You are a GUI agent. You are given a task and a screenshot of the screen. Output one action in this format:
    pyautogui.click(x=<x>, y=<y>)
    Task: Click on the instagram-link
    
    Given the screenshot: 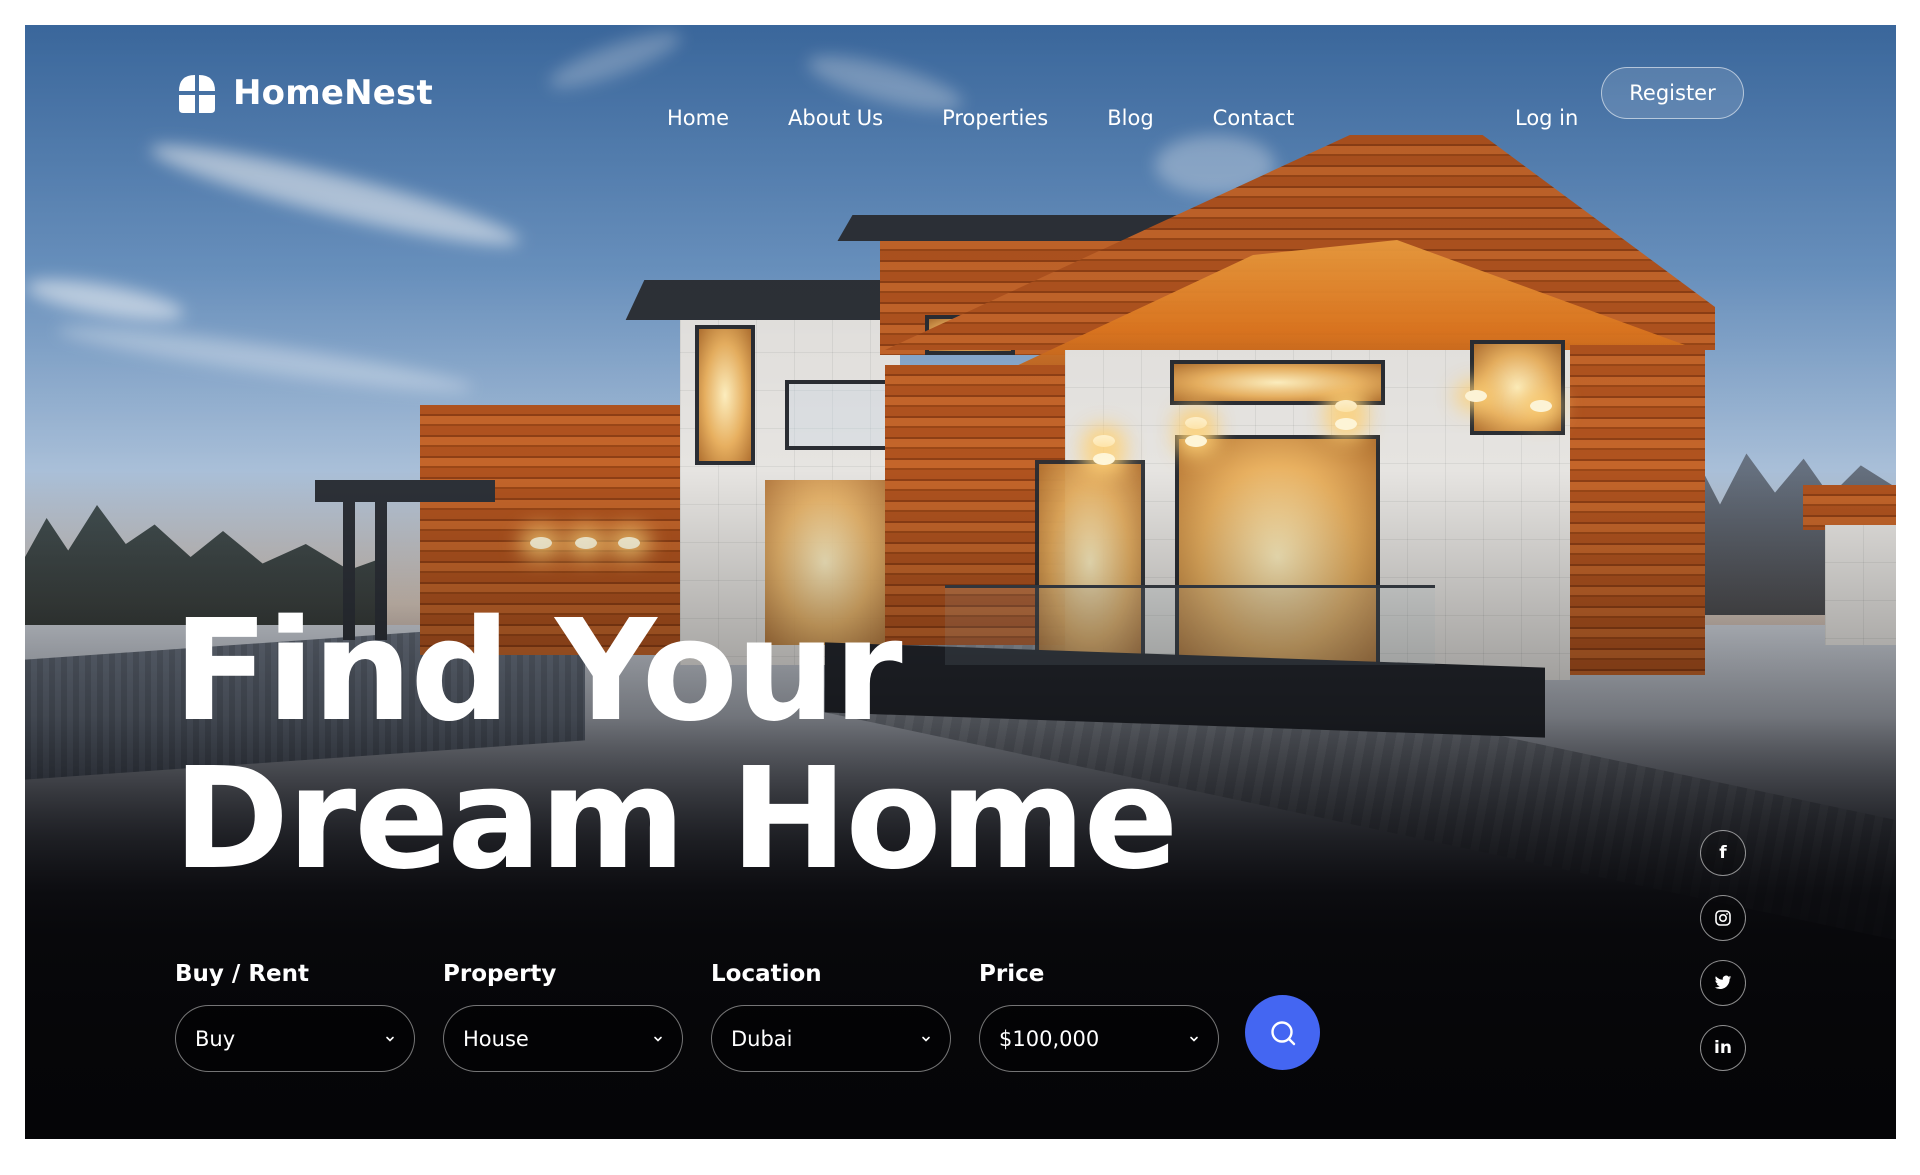 What is the action you would take?
    pyautogui.click(x=1723, y=918)
    